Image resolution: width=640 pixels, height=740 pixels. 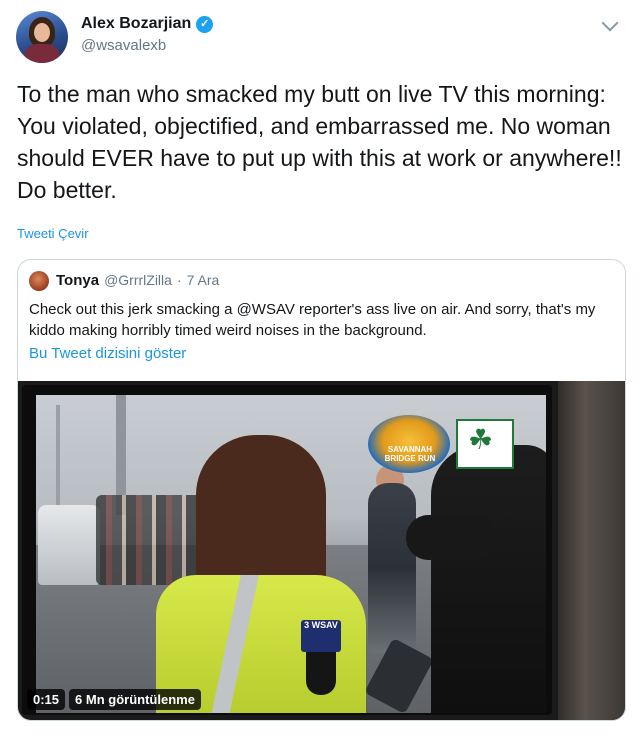 What do you see at coordinates (42, 32) in the screenshot?
I see `avatar-face` at bounding box center [42, 32].